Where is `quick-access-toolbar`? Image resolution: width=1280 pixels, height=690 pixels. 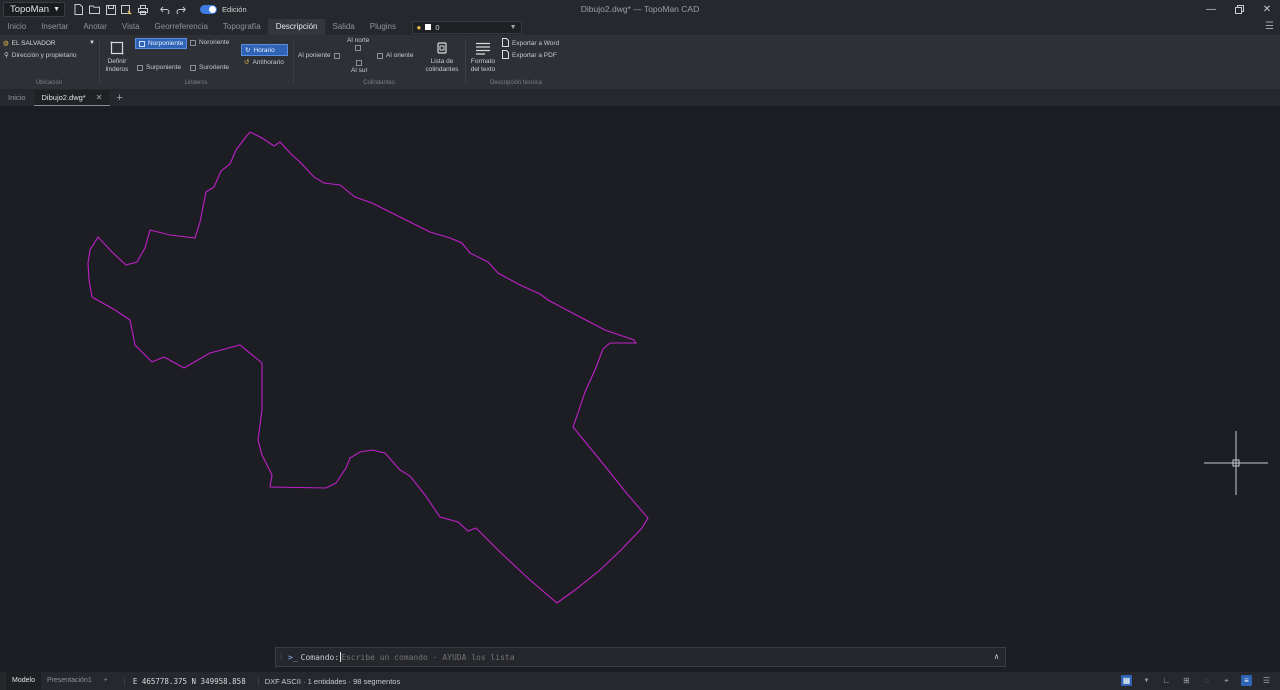
quick-access-toolbar is located at coordinates (129, 9).